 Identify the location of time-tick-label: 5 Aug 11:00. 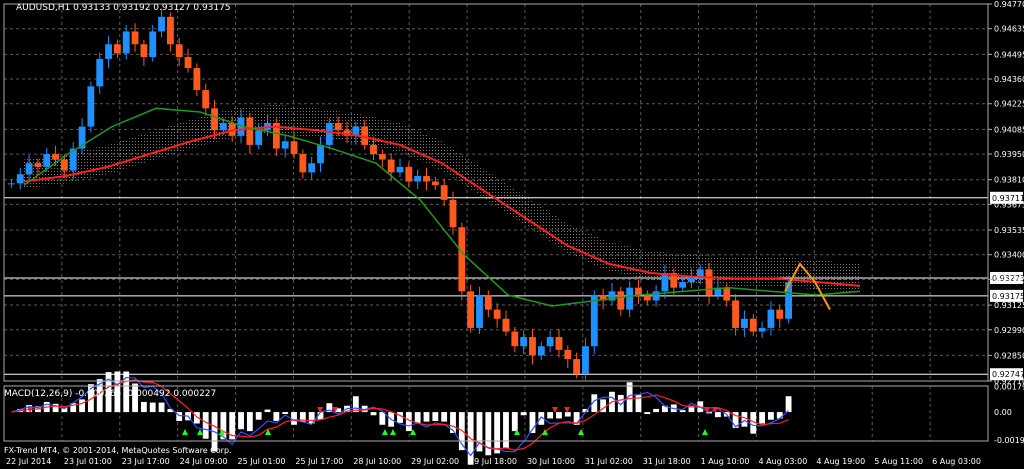
(898, 461).